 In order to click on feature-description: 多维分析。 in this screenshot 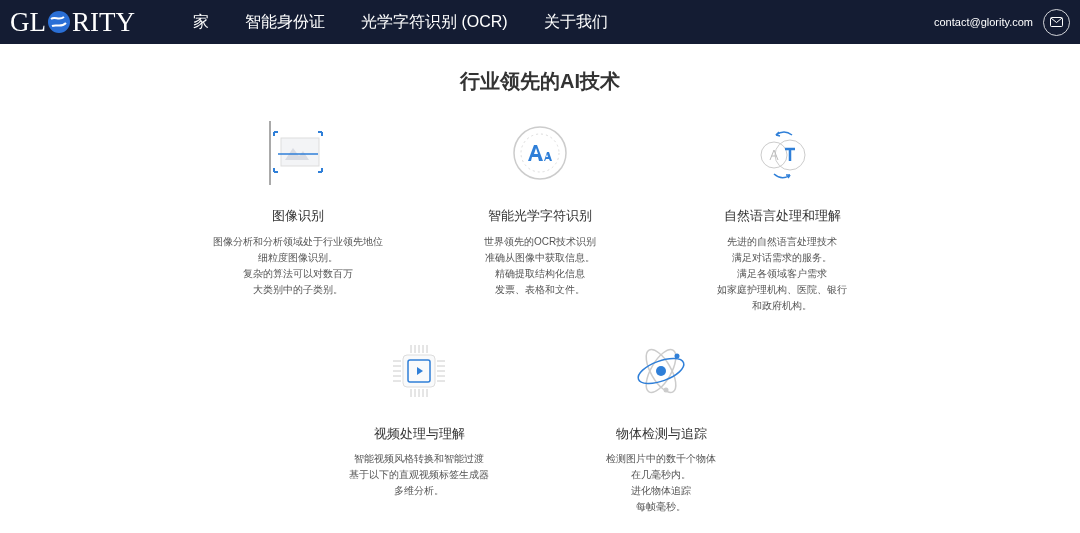, I will do `click(419, 491)`.